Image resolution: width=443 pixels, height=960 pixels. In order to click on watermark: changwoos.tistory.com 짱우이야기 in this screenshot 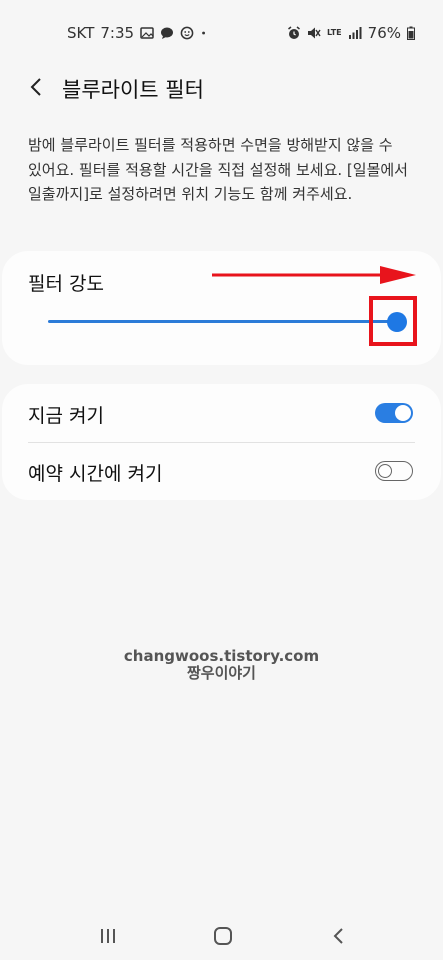, I will do `click(221, 665)`.